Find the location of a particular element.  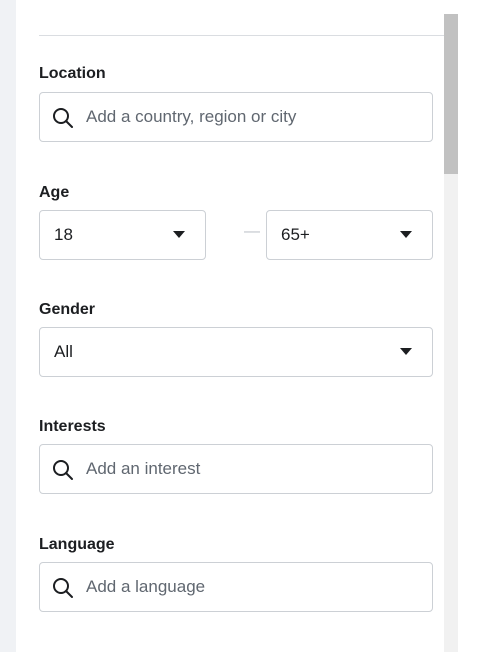

interests-label: Interests is located at coordinates (72, 426).